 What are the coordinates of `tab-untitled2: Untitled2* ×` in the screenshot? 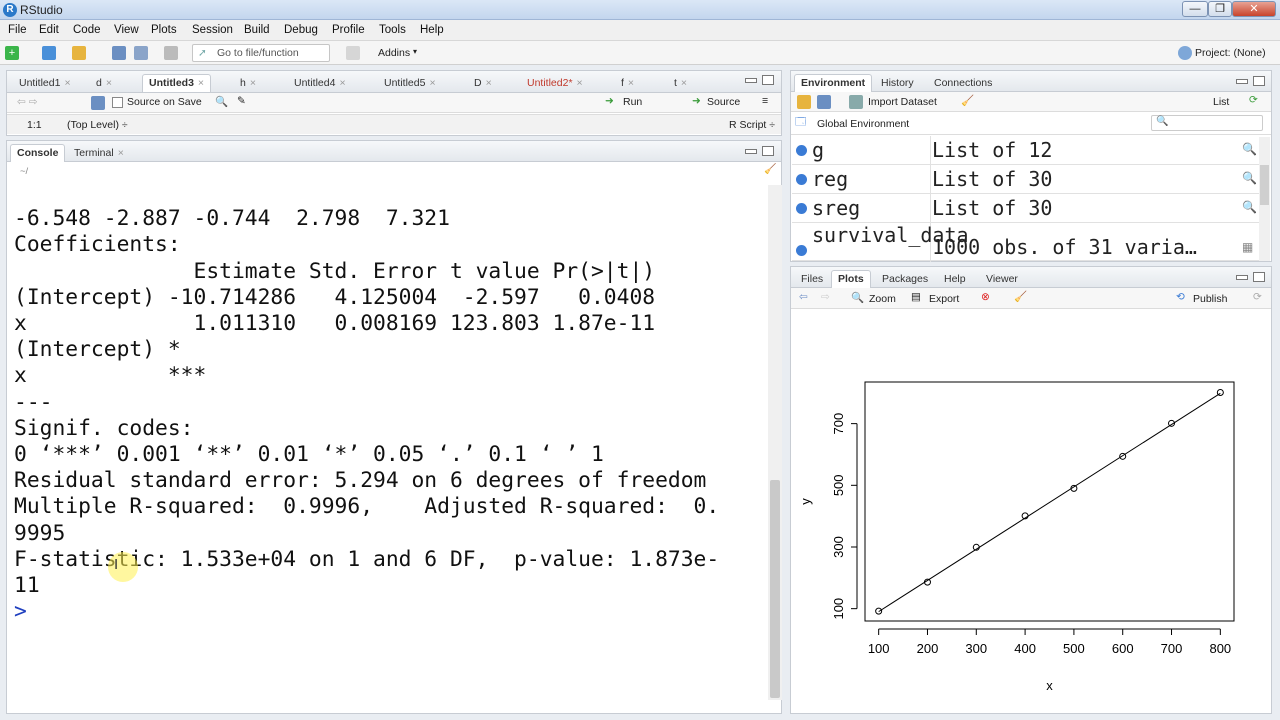 It's located at (555, 83).